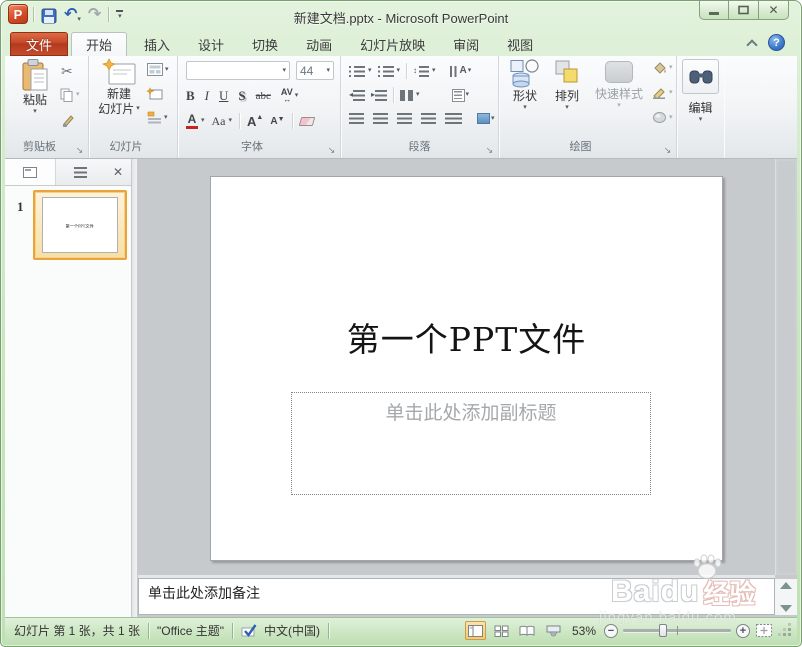 This screenshot has width=802, height=647. Describe the element at coordinates (428, 118) in the screenshot. I see `justify-icon` at that location.